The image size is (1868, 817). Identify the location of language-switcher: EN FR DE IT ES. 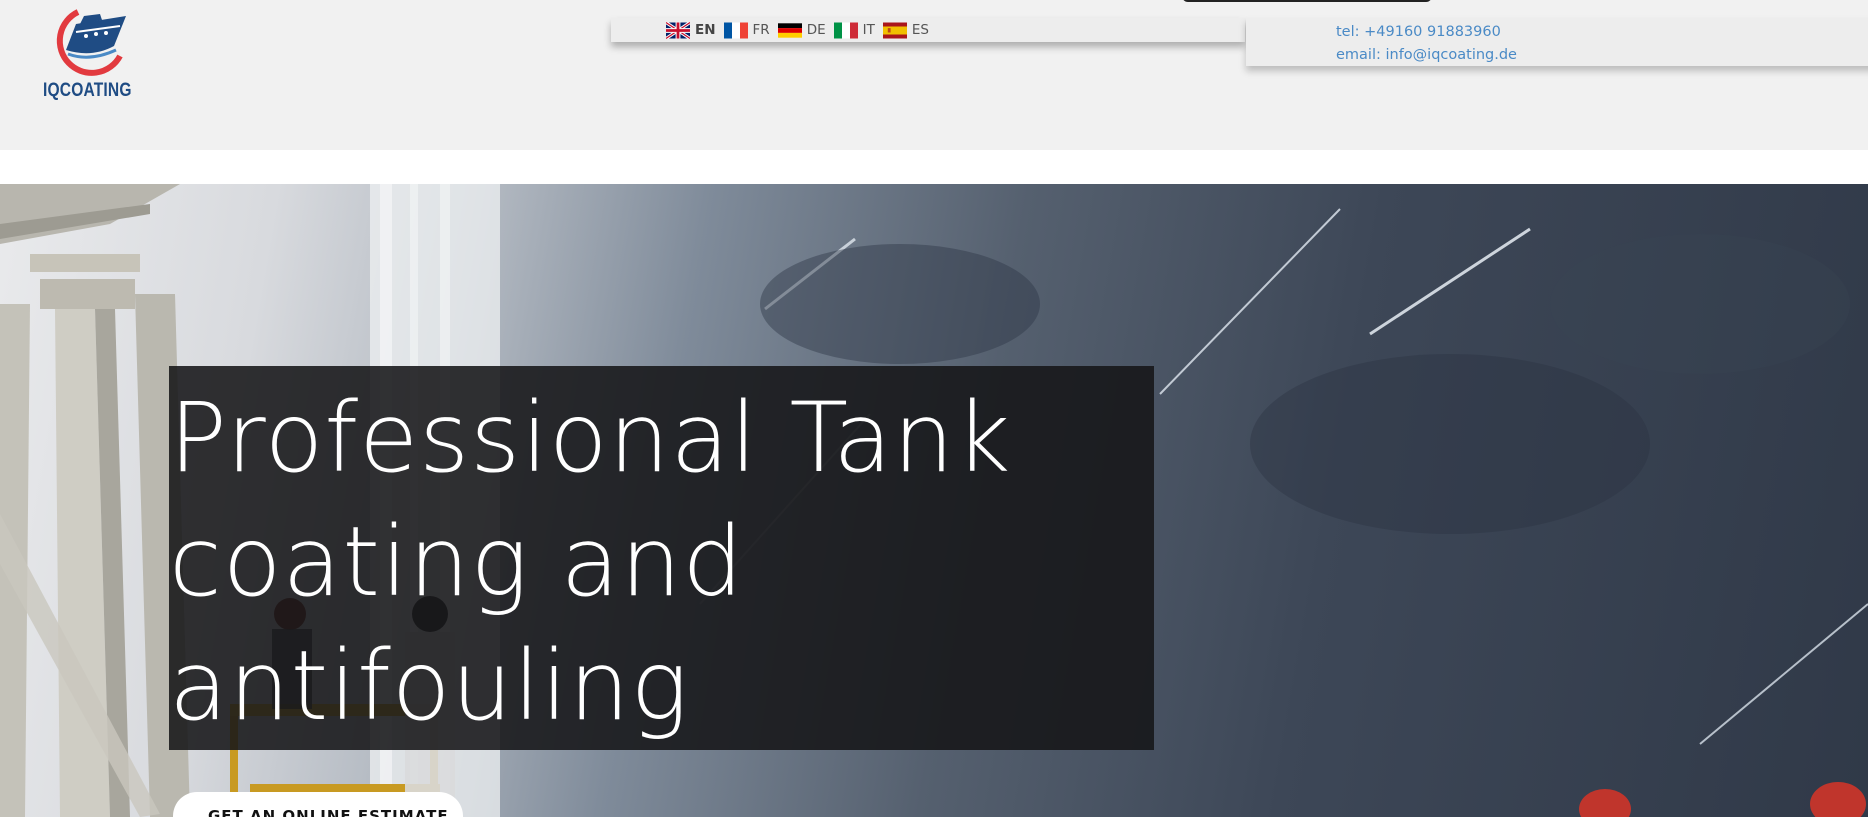
(928, 30).